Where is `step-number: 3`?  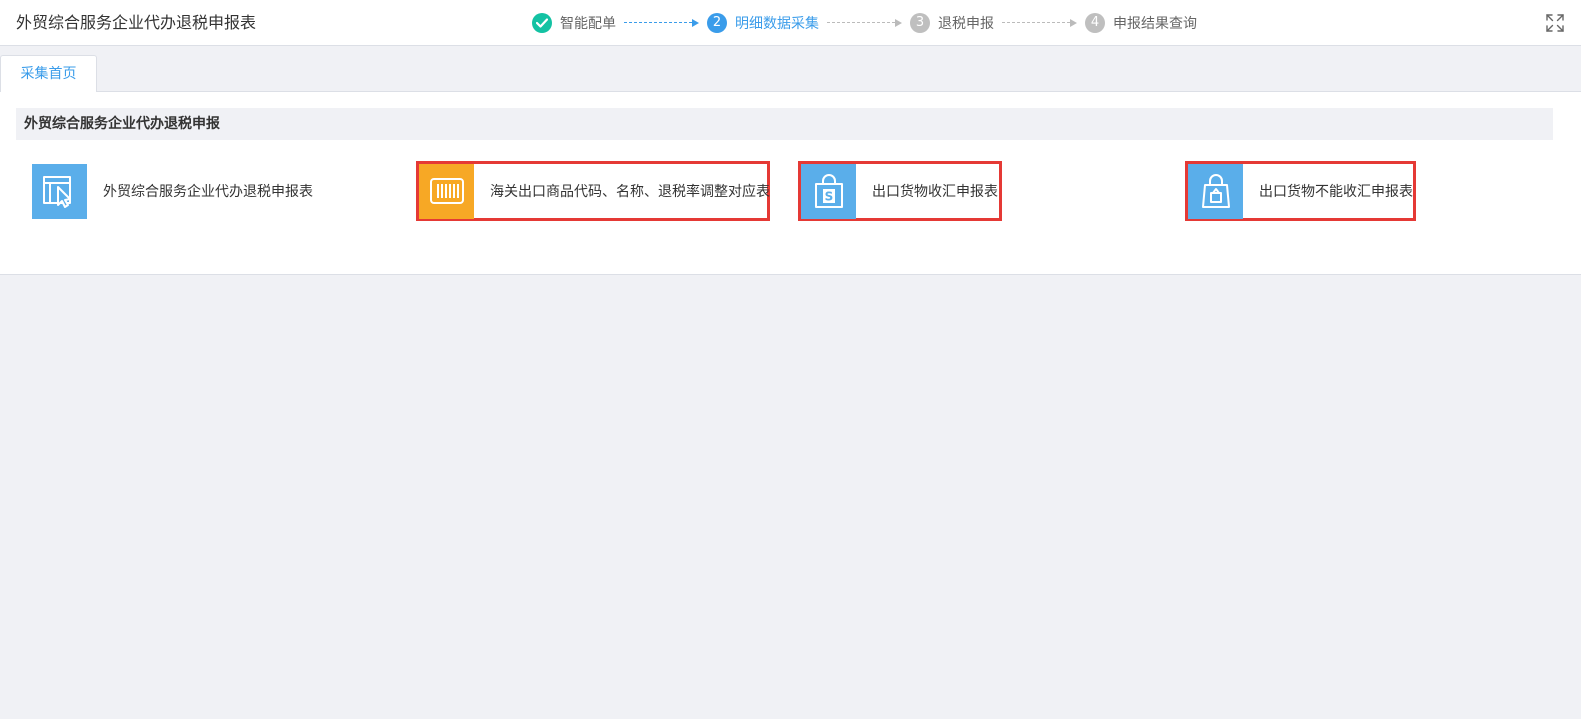
step-number: 3 is located at coordinates (920, 22).